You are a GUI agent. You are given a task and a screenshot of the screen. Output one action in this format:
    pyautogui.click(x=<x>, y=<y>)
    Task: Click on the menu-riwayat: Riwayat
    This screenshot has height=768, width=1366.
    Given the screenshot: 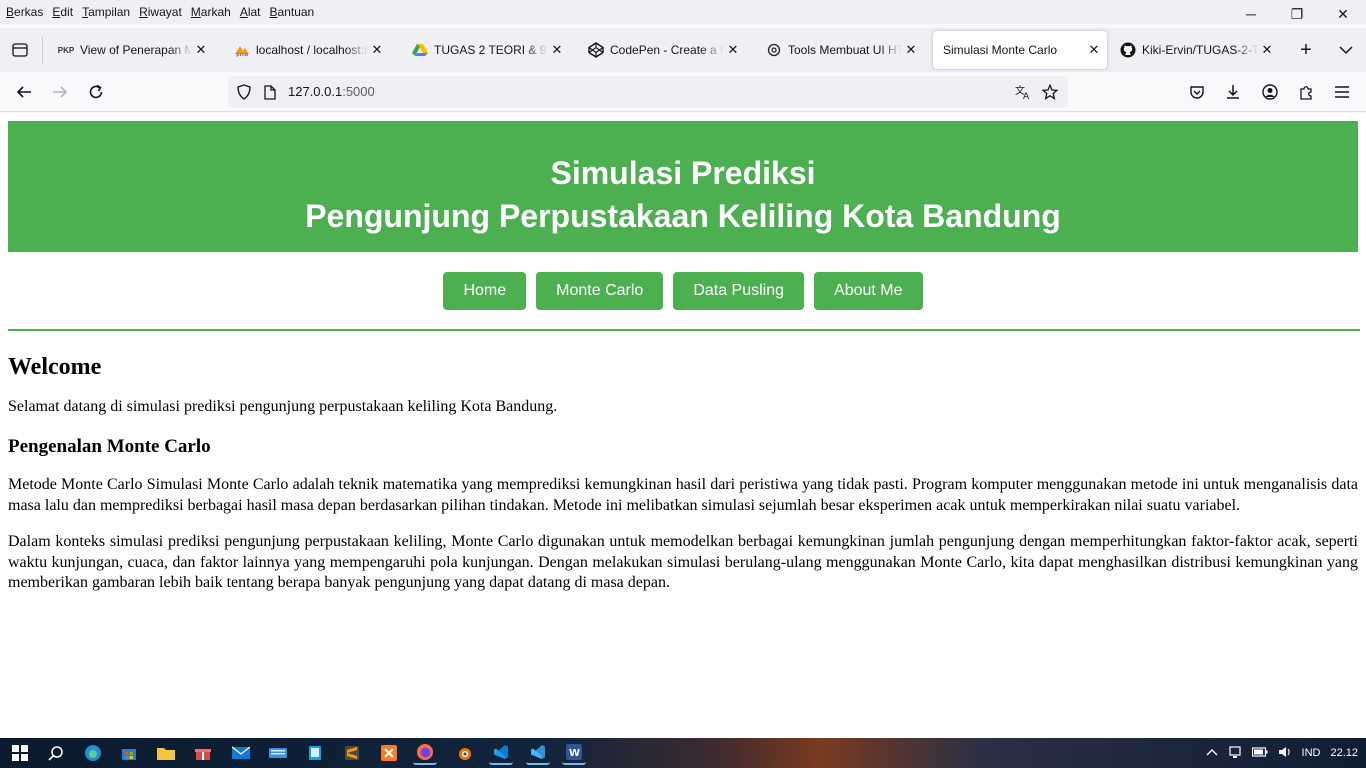 What is the action you would take?
    pyautogui.click(x=160, y=12)
    